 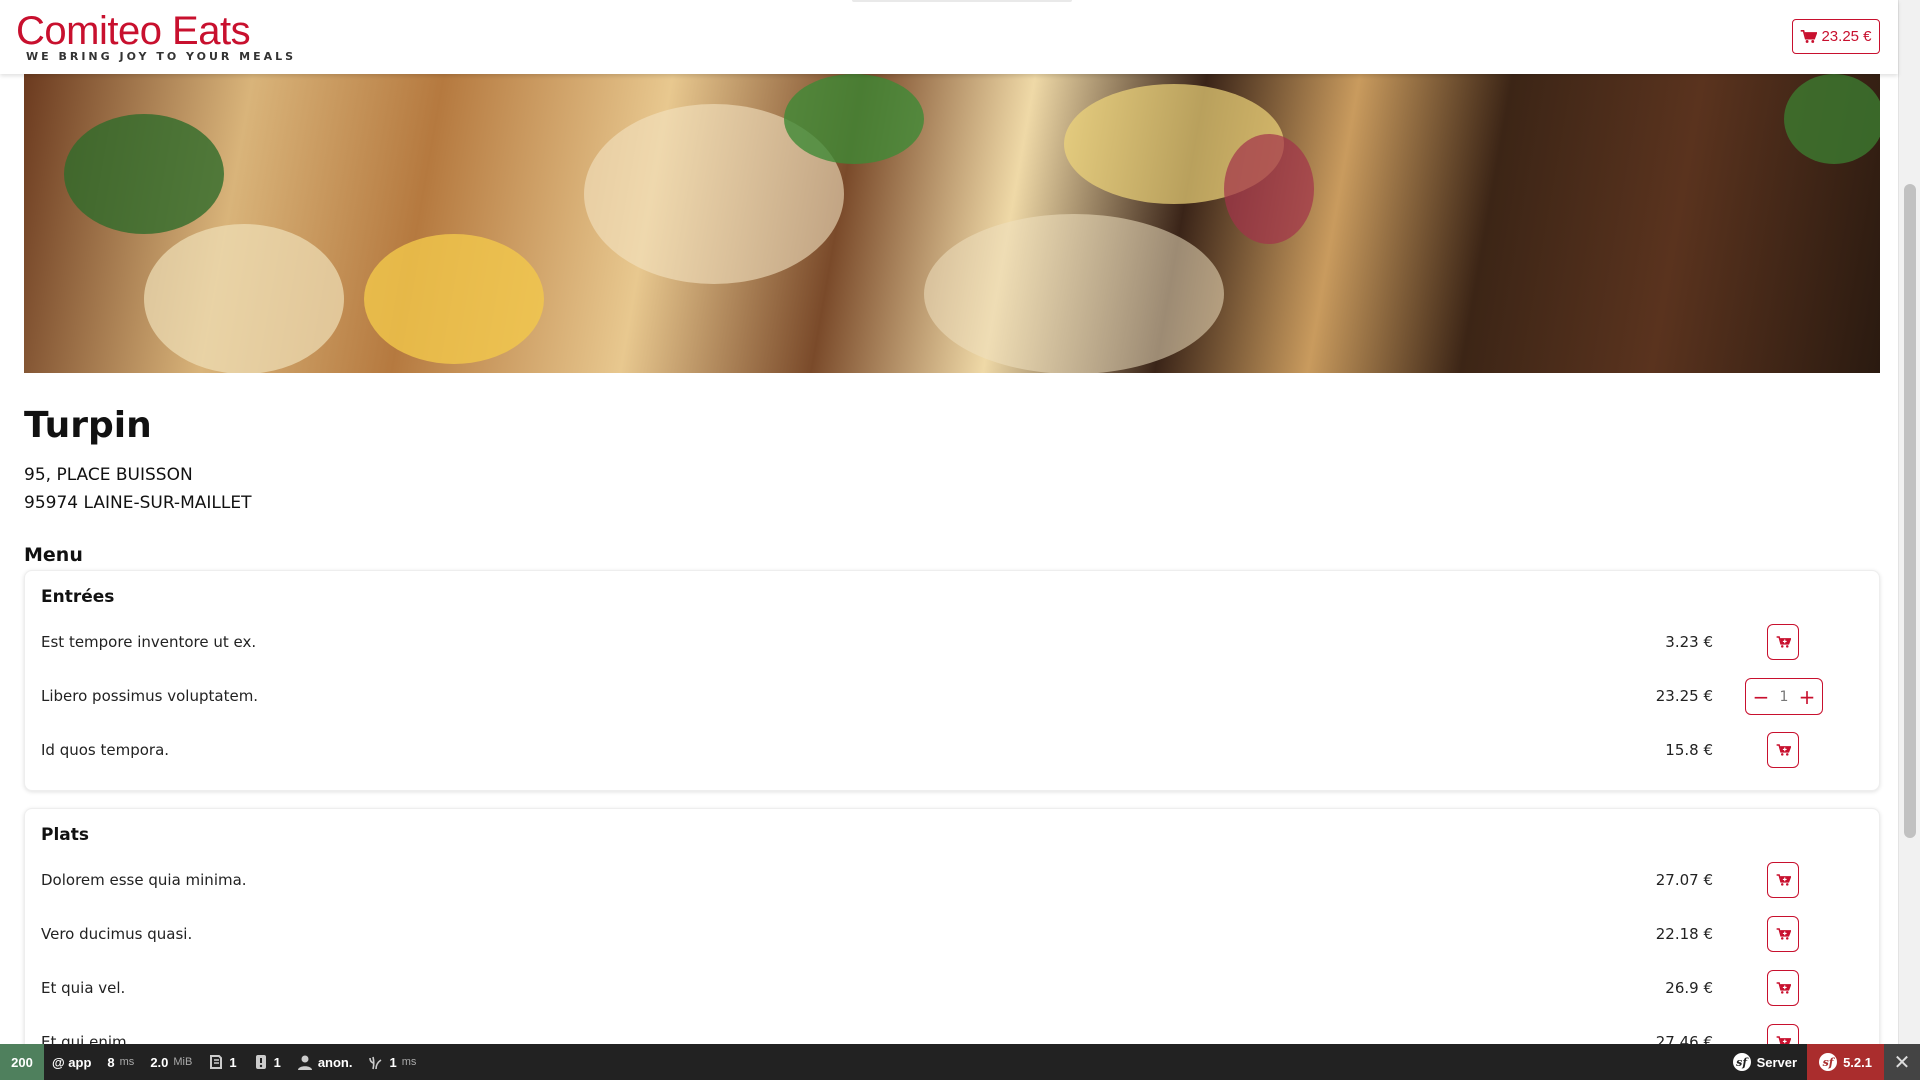 What do you see at coordinates (1684, 880) in the screenshot?
I see `menu-item-price: 27.07 €` at bounding box center [1684, 880].